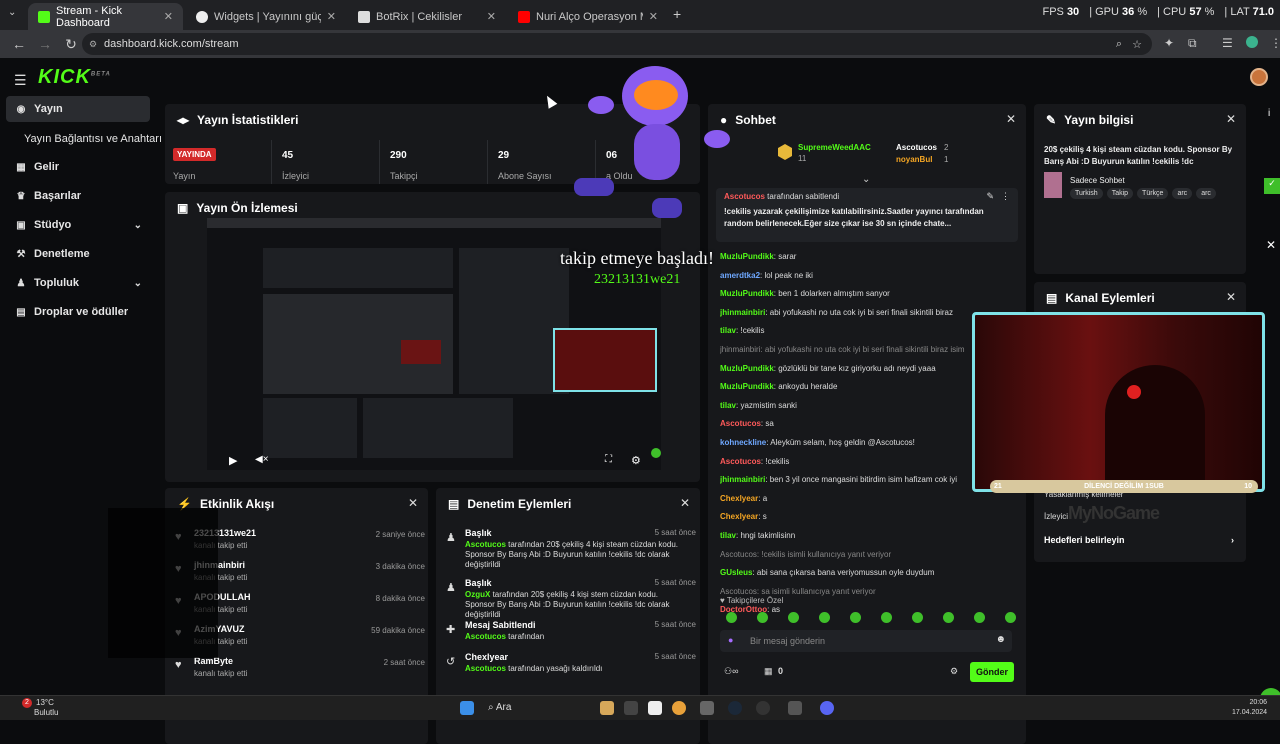 The image size is (1280, 744). What do you see at coordinates (233, 460) in the screenshot?
I see `play-icon: ▶` at bounding box center [233, 460].